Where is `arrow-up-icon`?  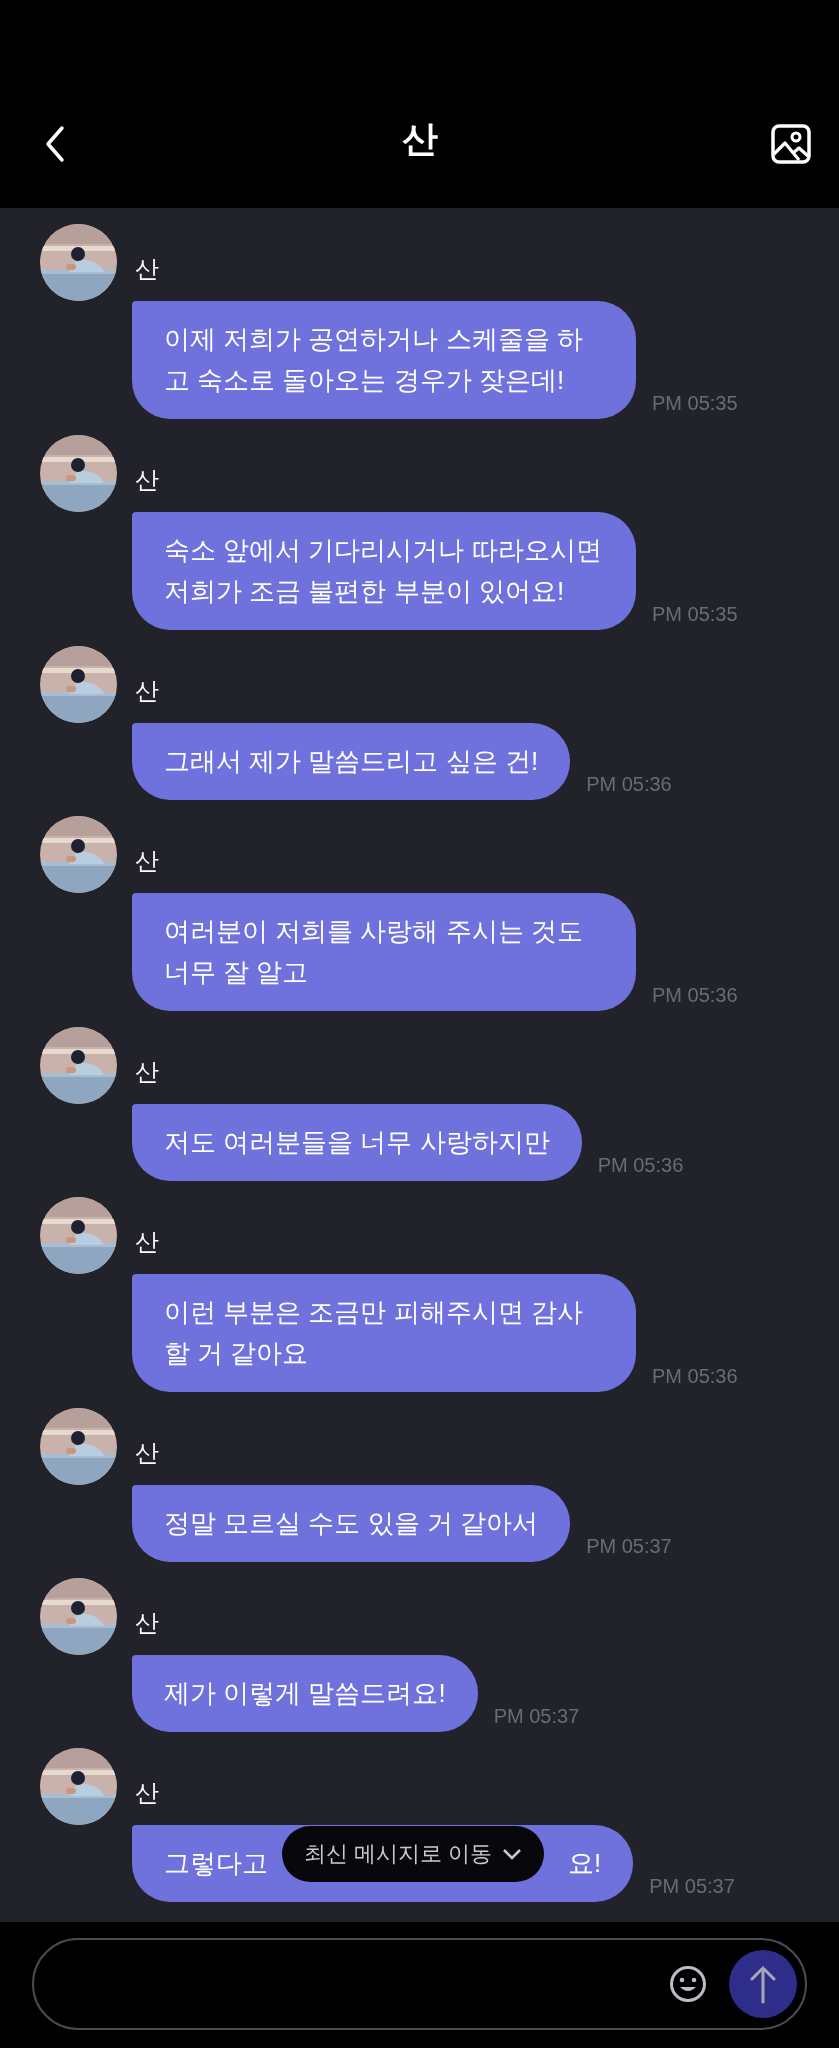 arrow-up-icon is located at coordinates (763, 1984).